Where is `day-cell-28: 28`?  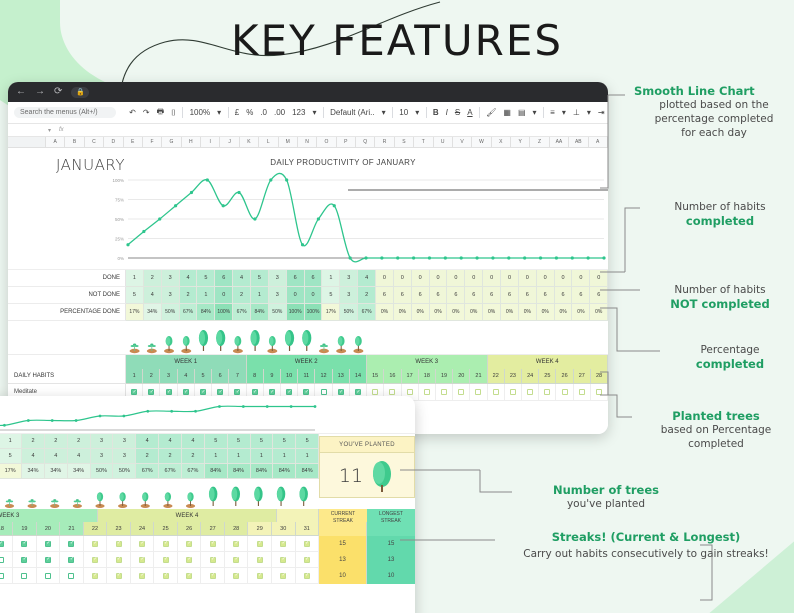
day-cell-28: 28 is located at coordinates (599, 376).